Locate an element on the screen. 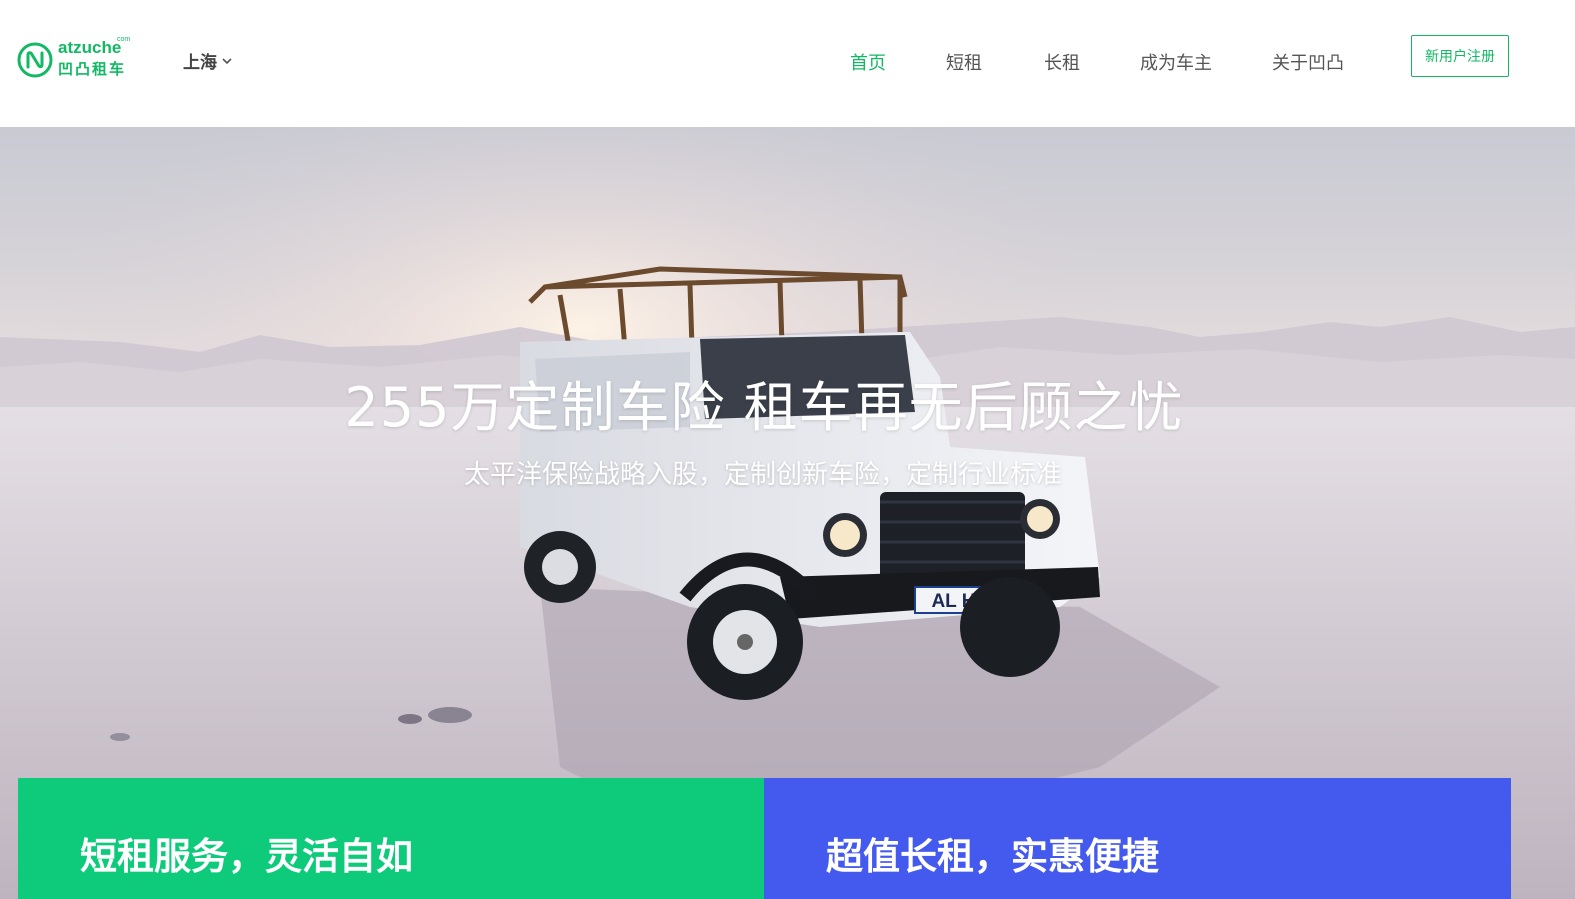  main-nav: 首页 短租 长租 成为车主 关于凹凸 is located at coordinates (787, 64).